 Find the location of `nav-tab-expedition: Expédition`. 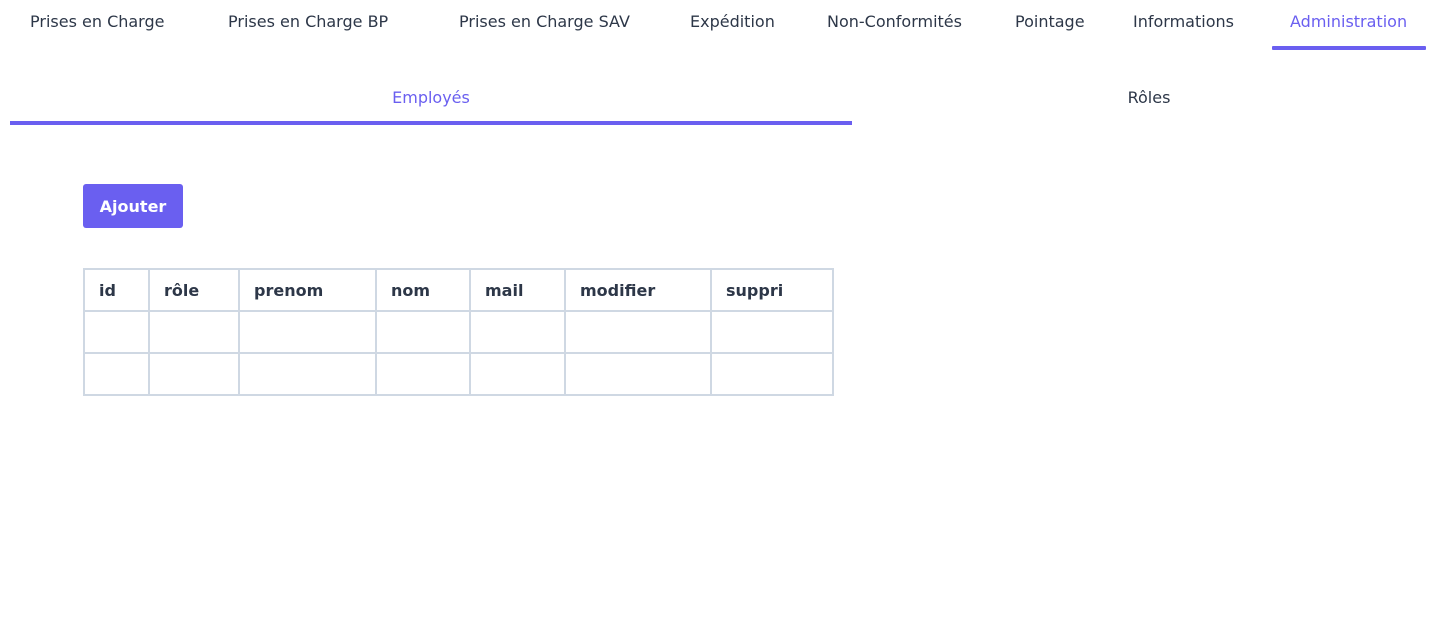

nav-tab-expedition: Expédition is located at coordinates (732, 22).